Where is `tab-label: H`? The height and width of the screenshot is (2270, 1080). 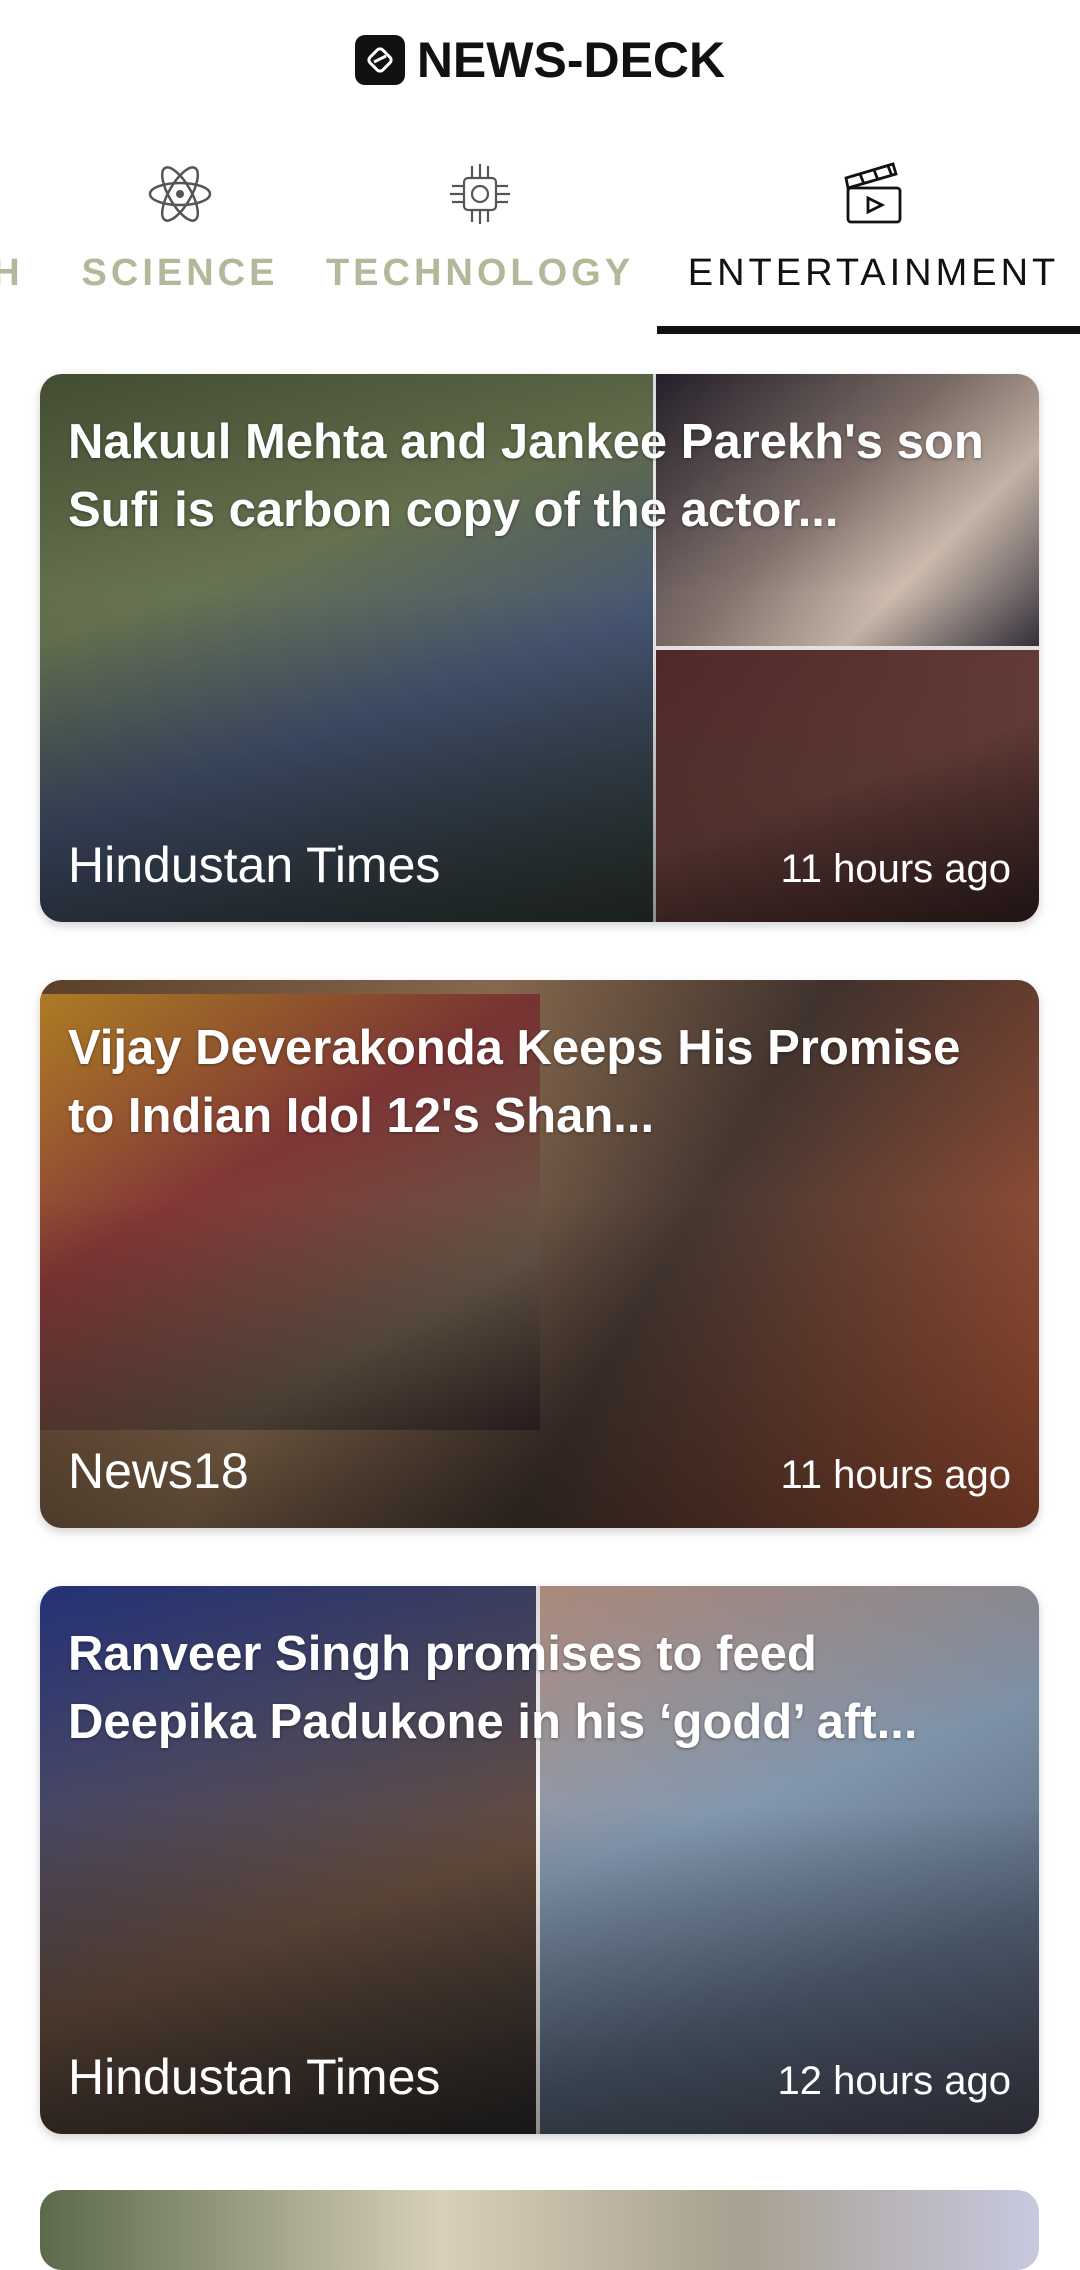
tab-label: H is located at coordinates (12, 273).